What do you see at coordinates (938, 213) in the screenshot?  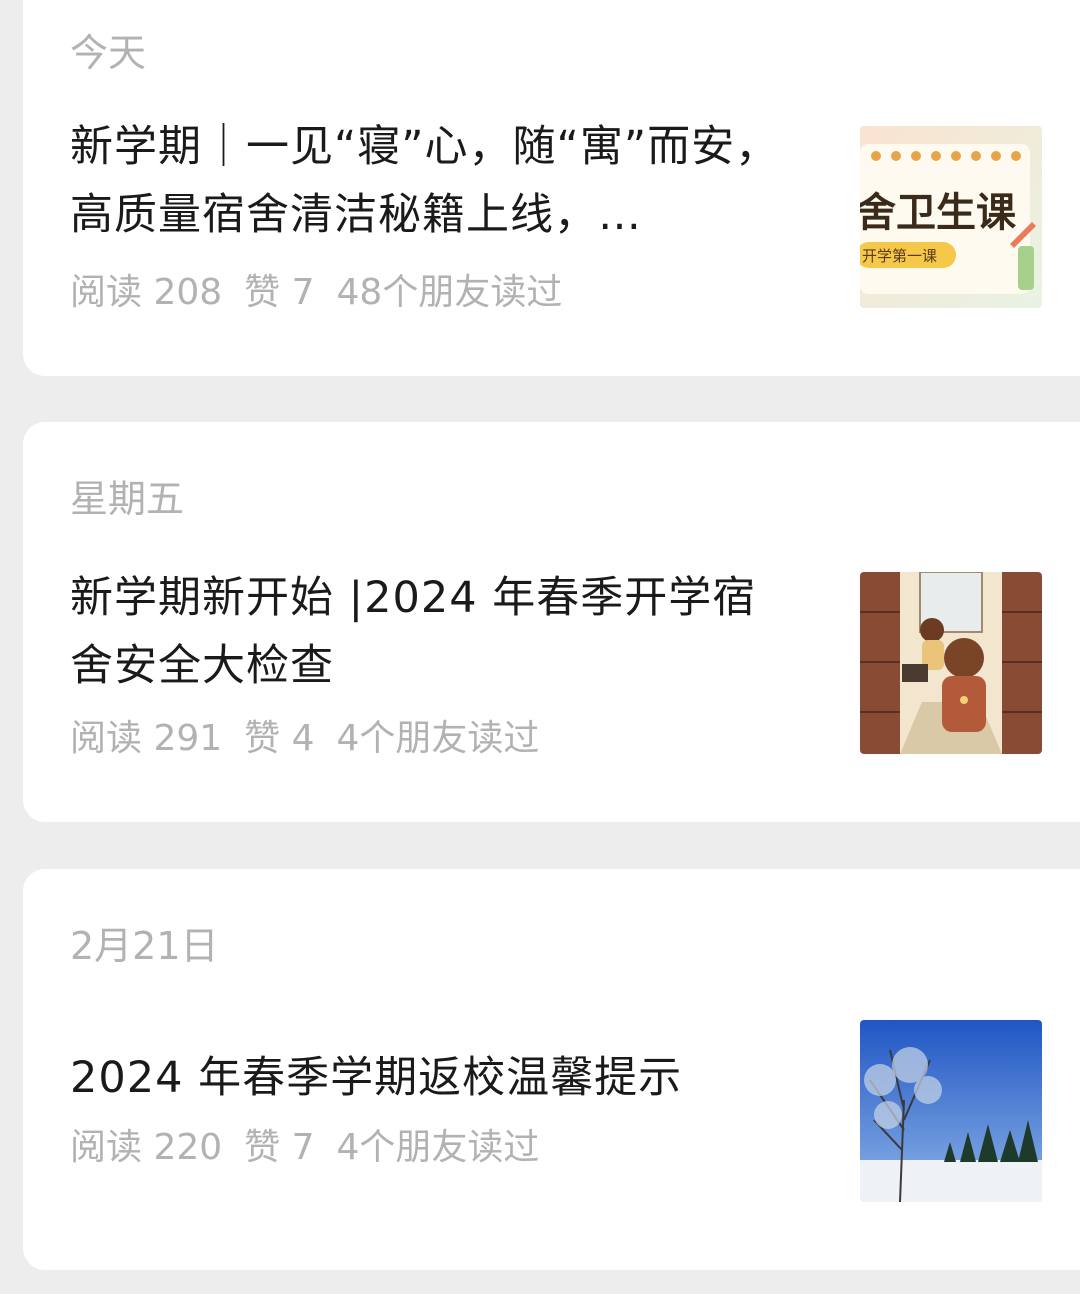 I see `thumb-headline: 舍卫生课` at bounding box center [938, 213].